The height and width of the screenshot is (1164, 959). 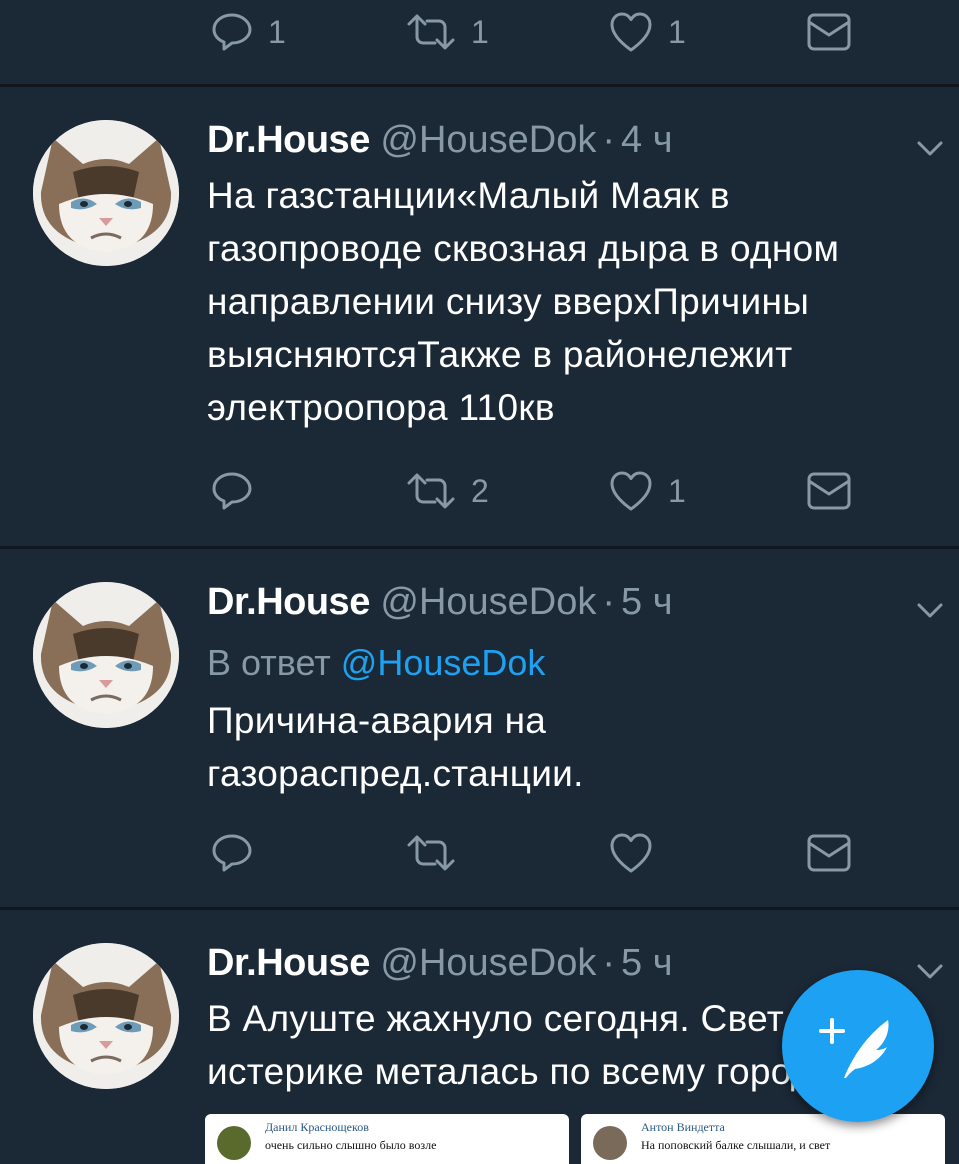 I want to click on timestamp: 4 ч, so click(x=647, y=140).